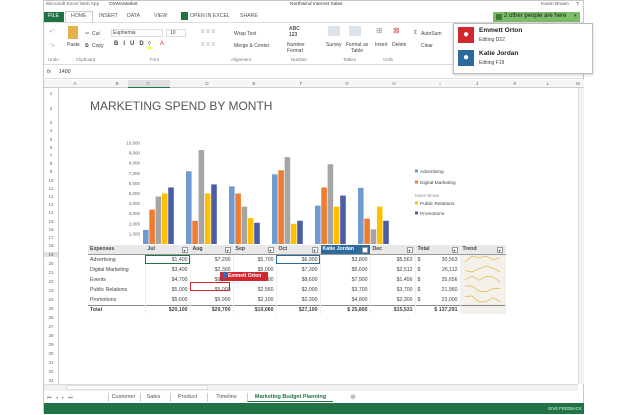 Image resolution: width=635 pixels, height=415 pixels. What do you see at coordinates (377, 248) in the screenshot?
I see `header-label: Dec` at bounding box center [377, 248].